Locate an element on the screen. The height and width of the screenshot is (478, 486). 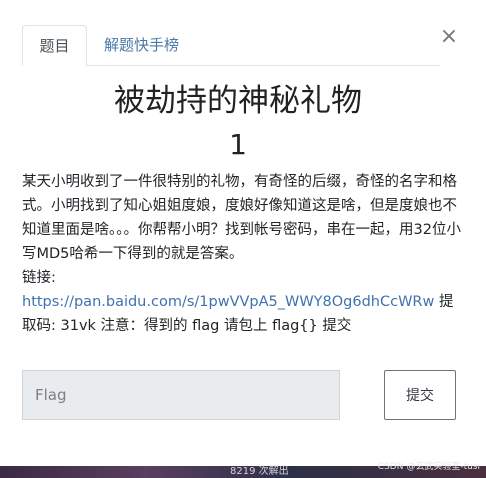
link-suffix: 提 is located at coordinates (446, 302).